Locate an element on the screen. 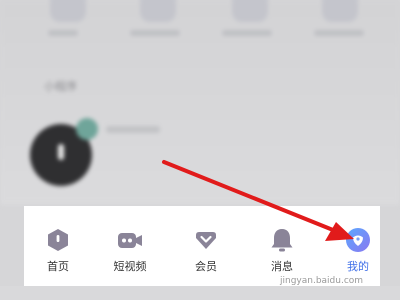 This screenshot has width=400, height=300. member-icon is located at coordinates (206, 240).